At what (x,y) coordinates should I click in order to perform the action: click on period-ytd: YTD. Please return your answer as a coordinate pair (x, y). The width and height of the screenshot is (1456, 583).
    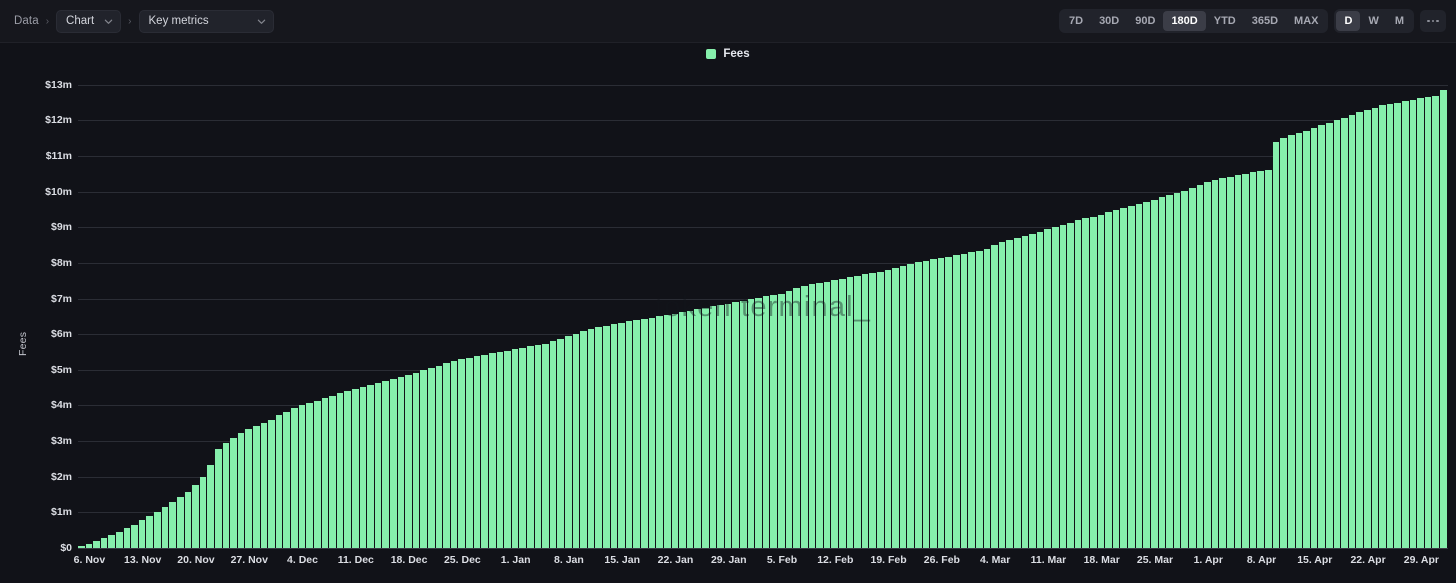
    Looking at the image, I should click on (1225, 21).